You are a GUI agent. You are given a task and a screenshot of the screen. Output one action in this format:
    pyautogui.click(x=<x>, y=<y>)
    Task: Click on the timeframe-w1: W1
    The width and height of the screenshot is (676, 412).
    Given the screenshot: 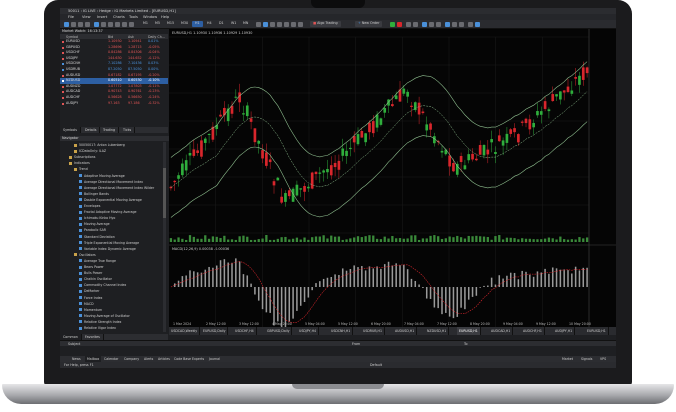 What is the action you would take?
    pyautogui.click(x=233, y=24)
    